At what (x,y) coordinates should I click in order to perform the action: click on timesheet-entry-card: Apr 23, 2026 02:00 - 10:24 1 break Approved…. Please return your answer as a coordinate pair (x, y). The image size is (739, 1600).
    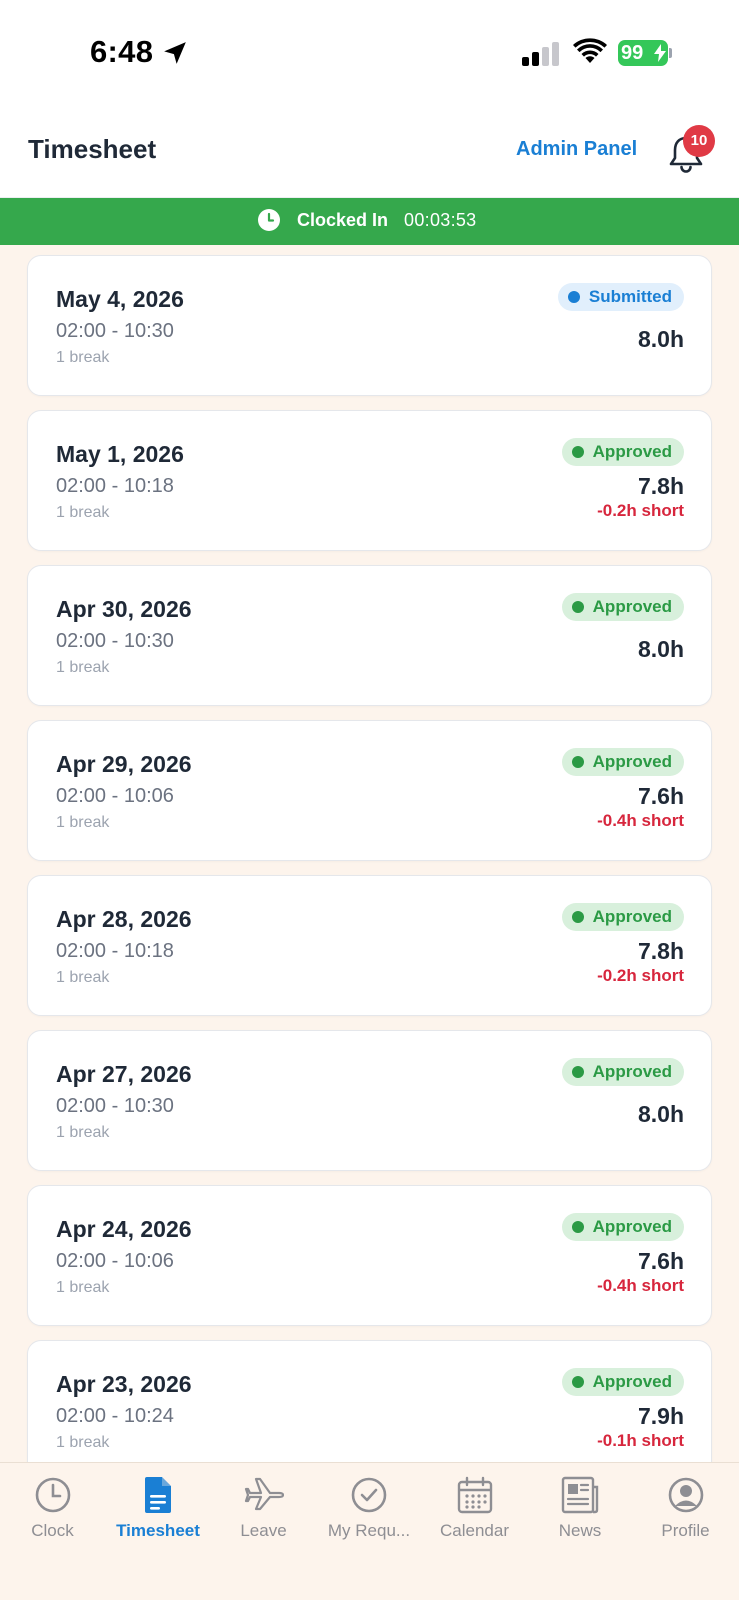
    Looking at the image, I should click on (369, 1401).